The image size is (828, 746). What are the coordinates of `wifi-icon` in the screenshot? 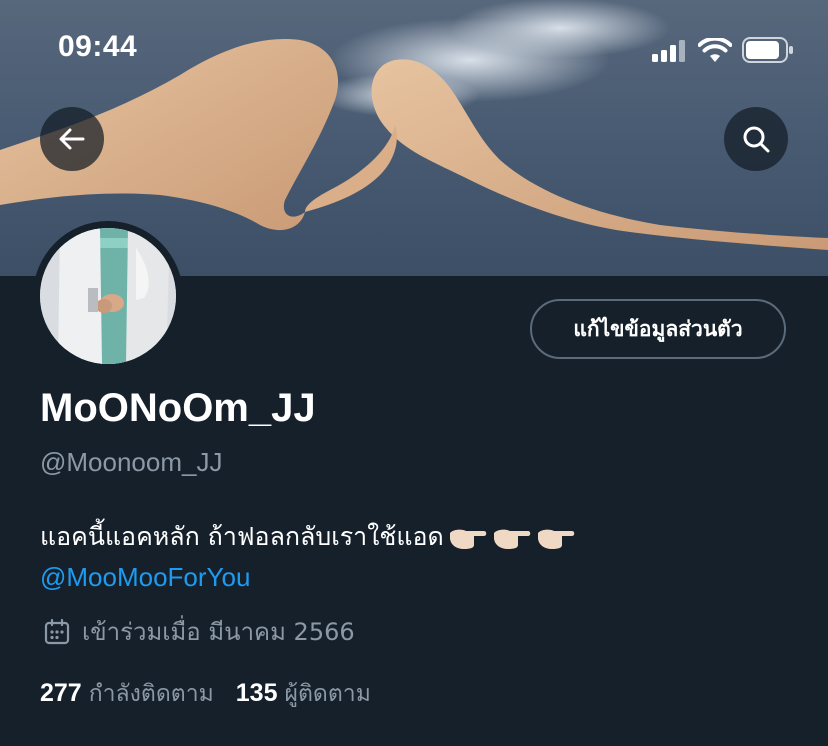 It's located at (715, 50).